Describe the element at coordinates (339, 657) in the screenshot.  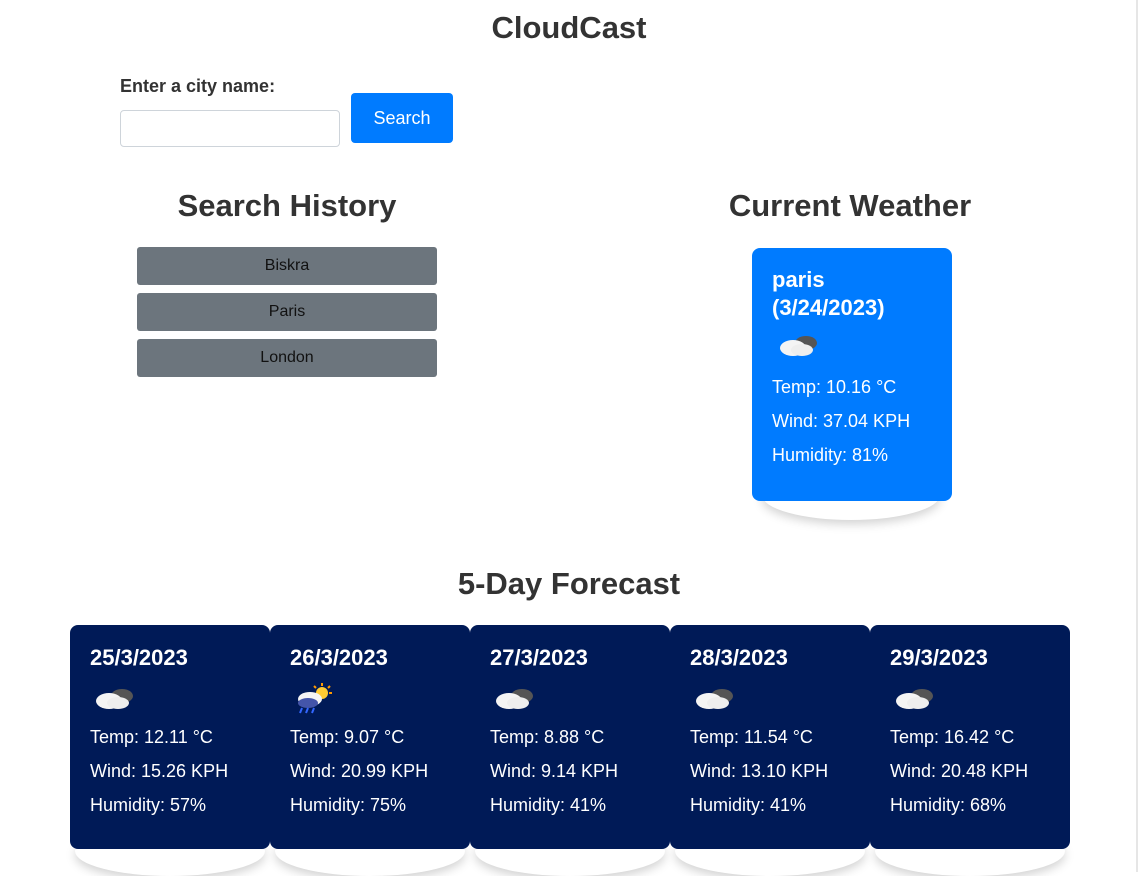
I see `forecast-date: 26/3/2023` at that location.